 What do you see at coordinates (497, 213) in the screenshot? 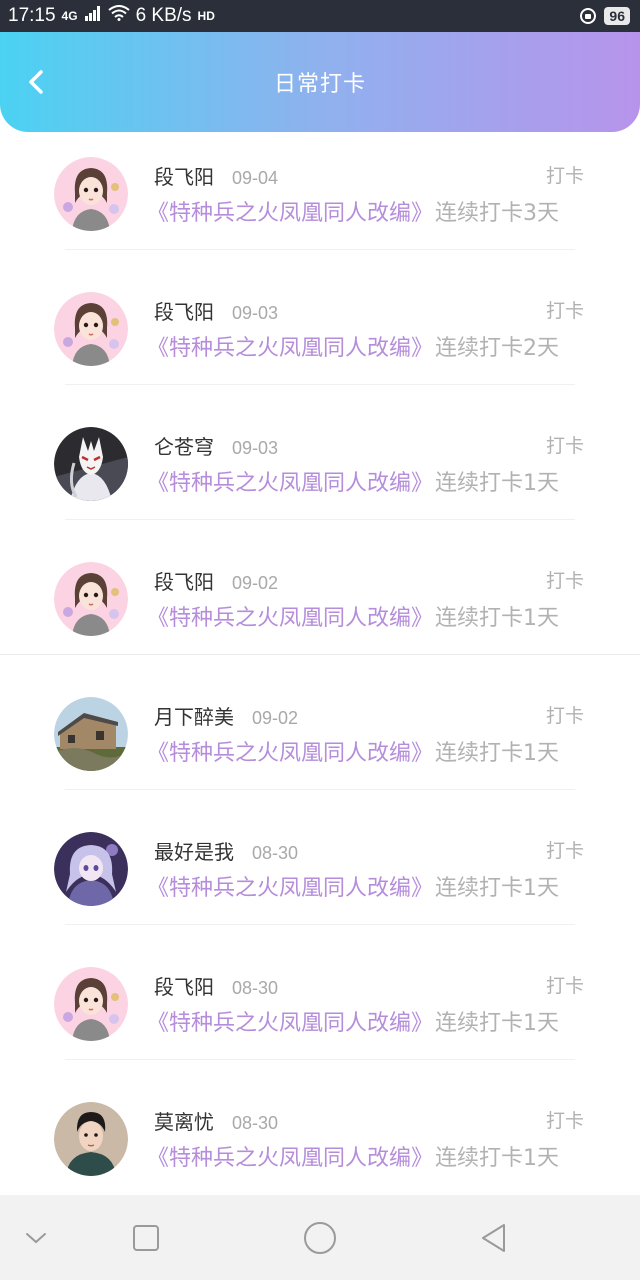
I see `streak-text: 连续打卡3天` at bounding box center [497, 213].